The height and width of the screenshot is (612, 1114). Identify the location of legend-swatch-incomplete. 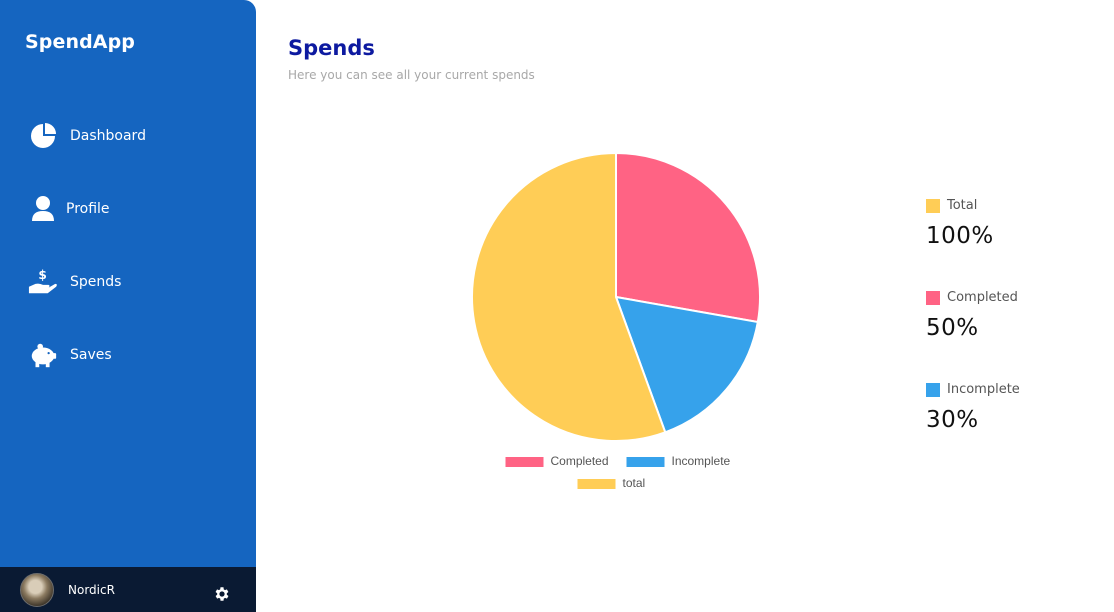
(645, 462).